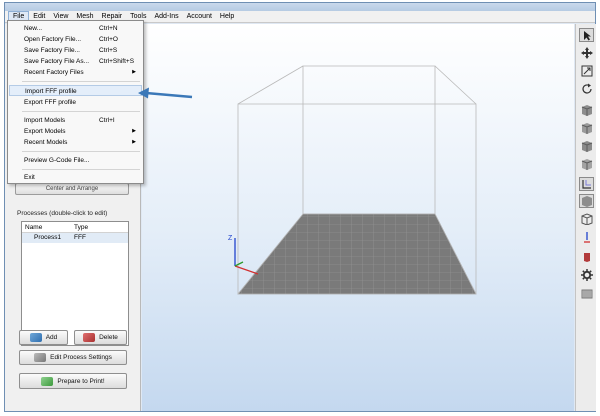 The height and width of the screenshot is (416, 600). What do you see at coordinates (75, 120) in the screenshot?
I see `menu-item-import-models: Import Models Ctrl+I` at bounding box center [75, 120].